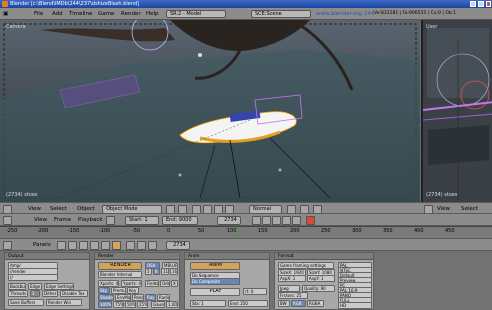 This screenshot has width=492, height=310. I want to click on output-path-field: //, so click(33, 277).